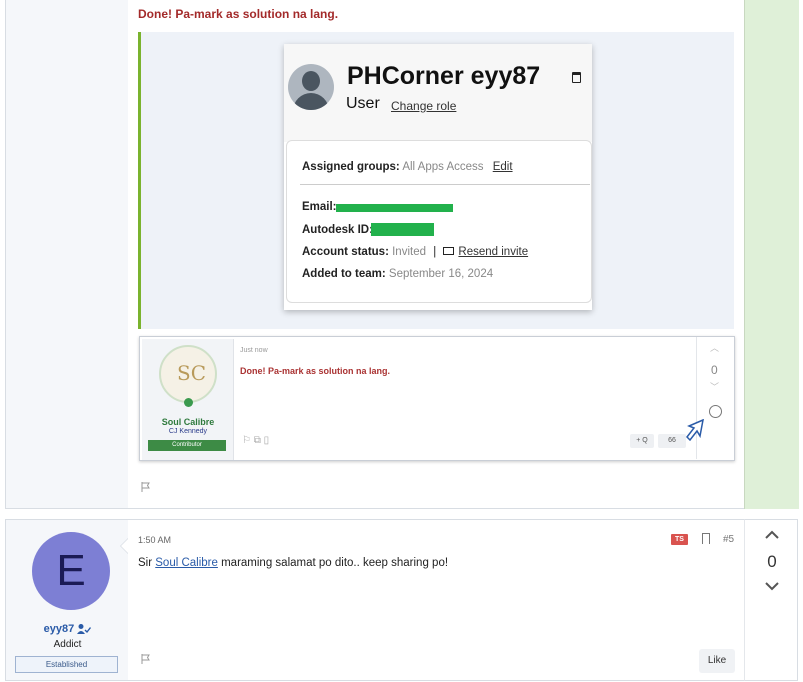 This screenshot has width=803, height=682. I want to click on status-value: Invited, so click(409, 252).